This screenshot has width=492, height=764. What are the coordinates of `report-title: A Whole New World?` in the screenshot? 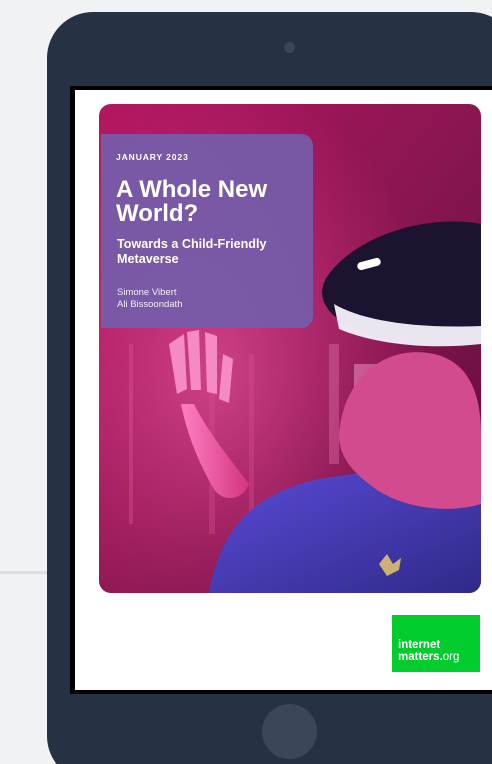 It's located at (192, 201).